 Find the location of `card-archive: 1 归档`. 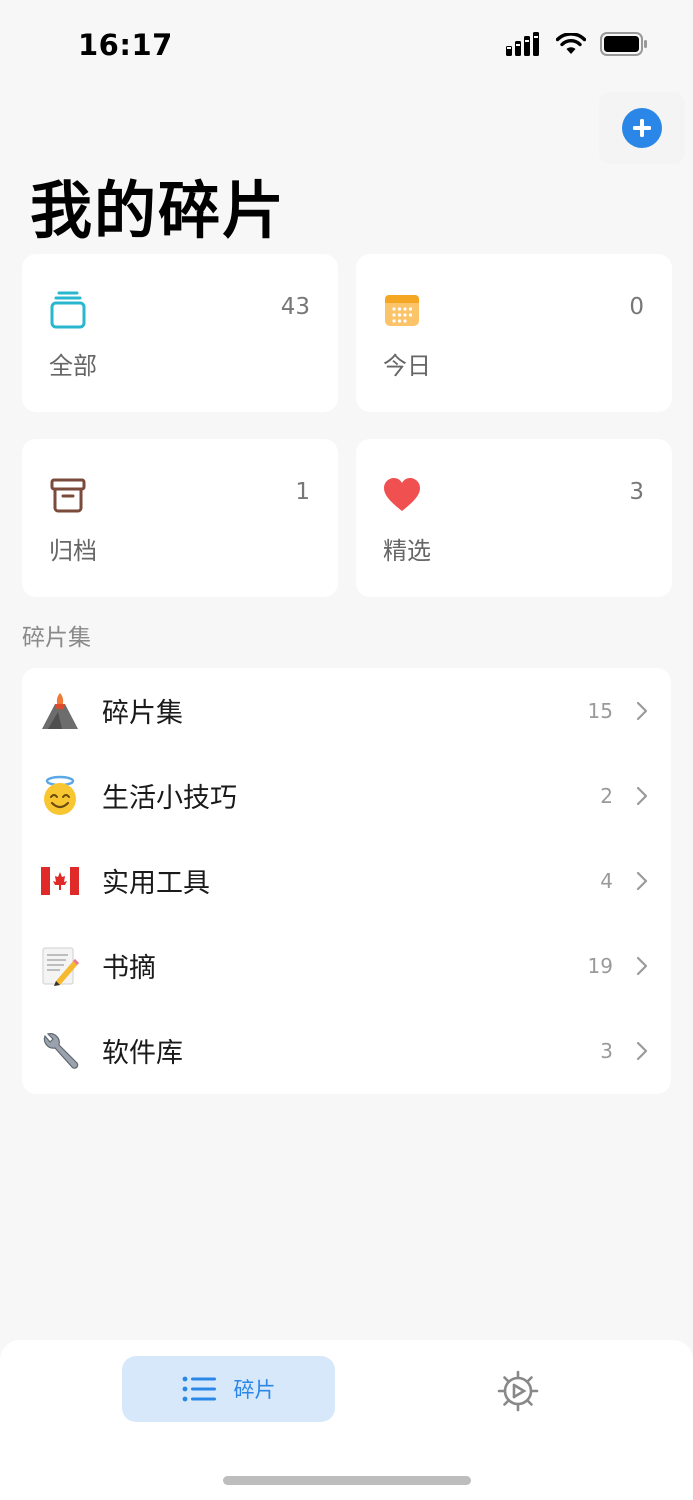

card-archive: 1 归档 is located at coordinates (180, 518).